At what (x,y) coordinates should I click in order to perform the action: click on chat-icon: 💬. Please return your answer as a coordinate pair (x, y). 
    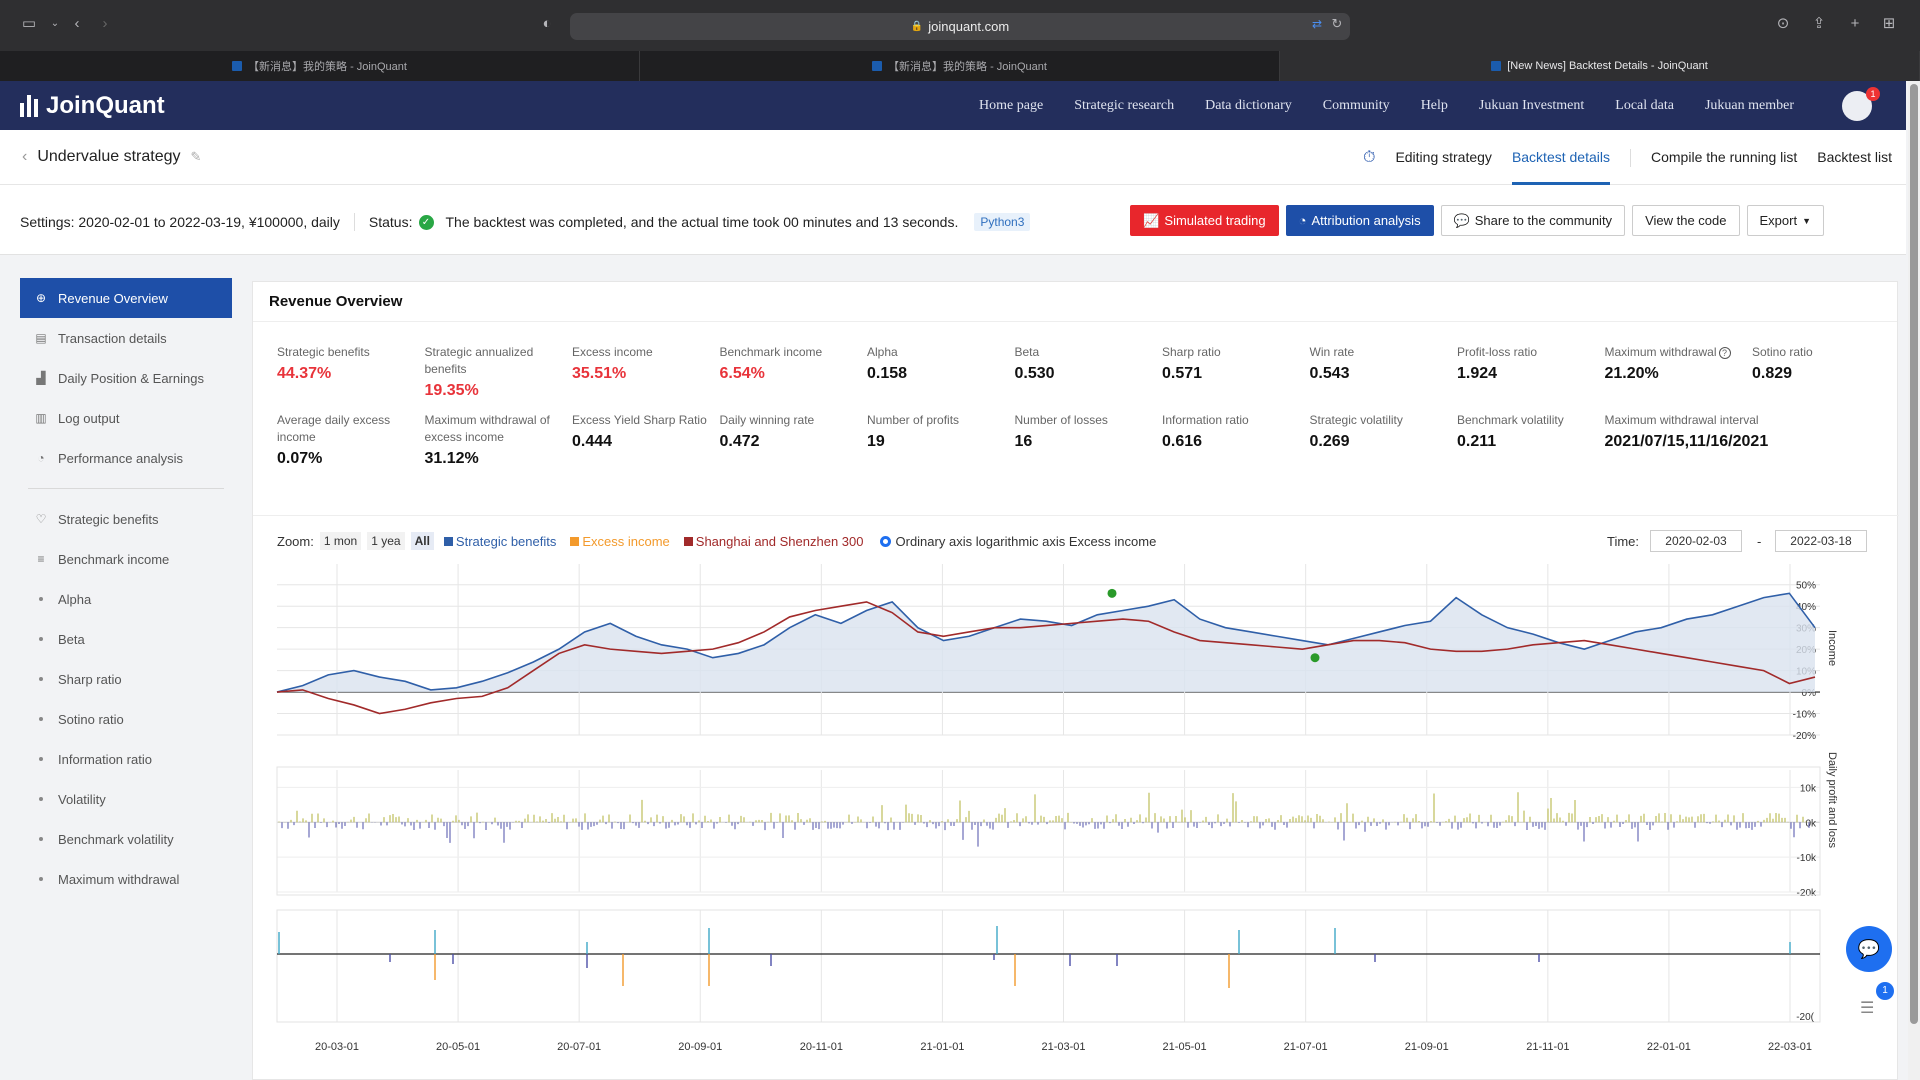
    Looking at the image, I should click on (1869, 949).